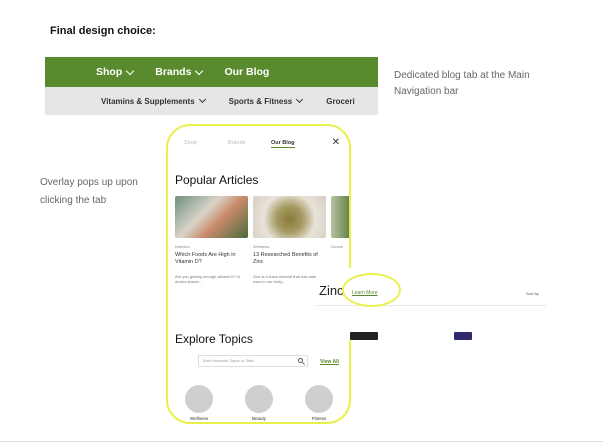 This screenshot has width=603, height=444. I want to click on topic-beauty: Beauty, so click(259, 403).